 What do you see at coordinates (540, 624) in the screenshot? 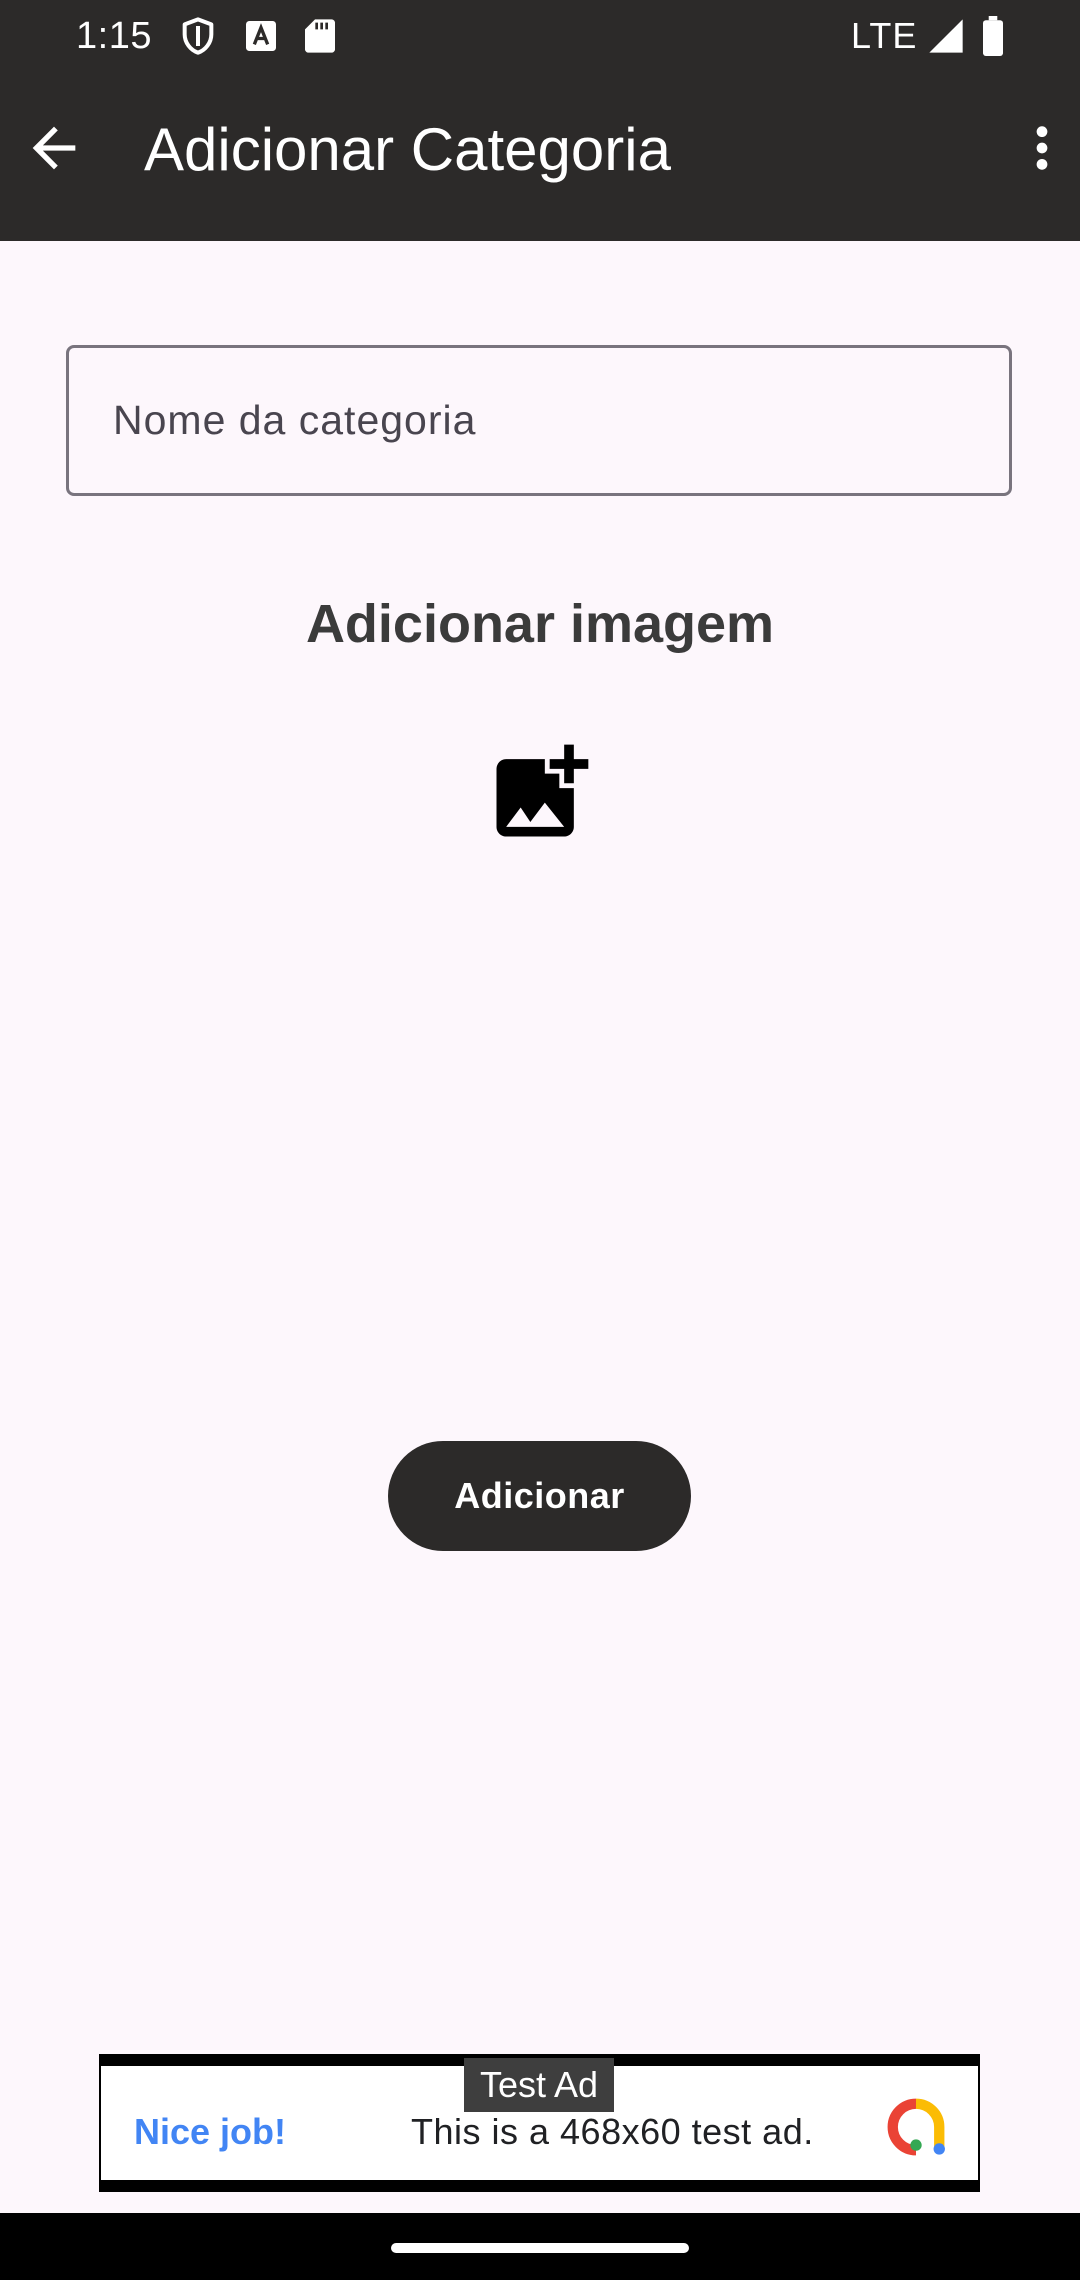
I see `add-image-heading: Adicionar imagem` at bounding box center [540, 624].